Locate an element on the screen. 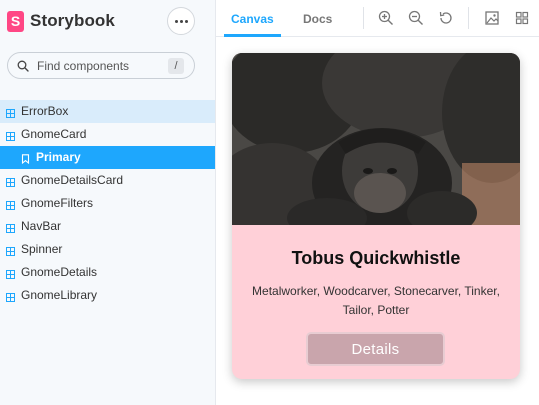 Image resolution: width=539 pixels, height=405 pixels. toolbar: Canvas Docs is located at coordinates (377, 18).